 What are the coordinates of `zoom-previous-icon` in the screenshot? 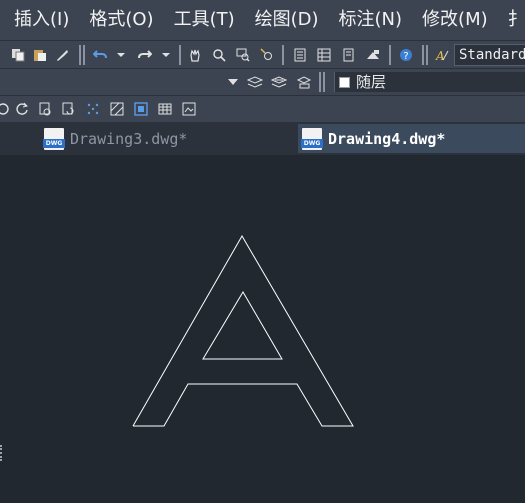 It's located at (267, 55).